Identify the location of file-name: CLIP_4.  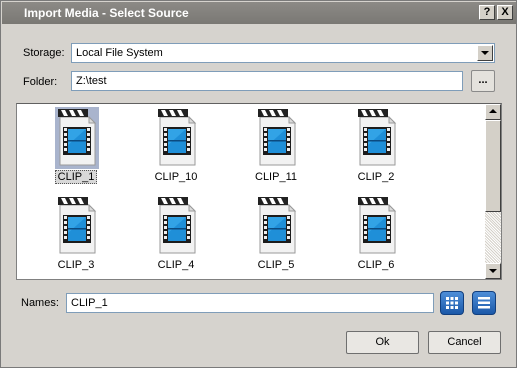
(176, 265).